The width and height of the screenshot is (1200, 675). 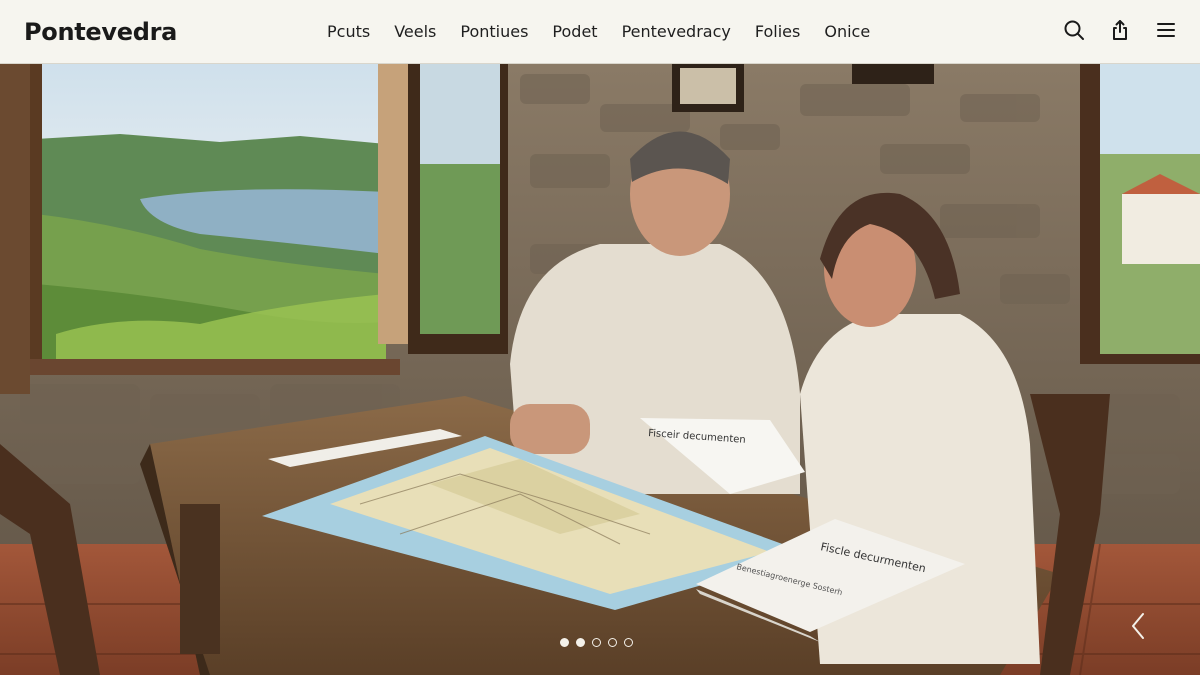 What do you see at coordinates (574, 32) in the screenshot?
I see `nav-item-podet: Podet` at bounding box center [574, 32].